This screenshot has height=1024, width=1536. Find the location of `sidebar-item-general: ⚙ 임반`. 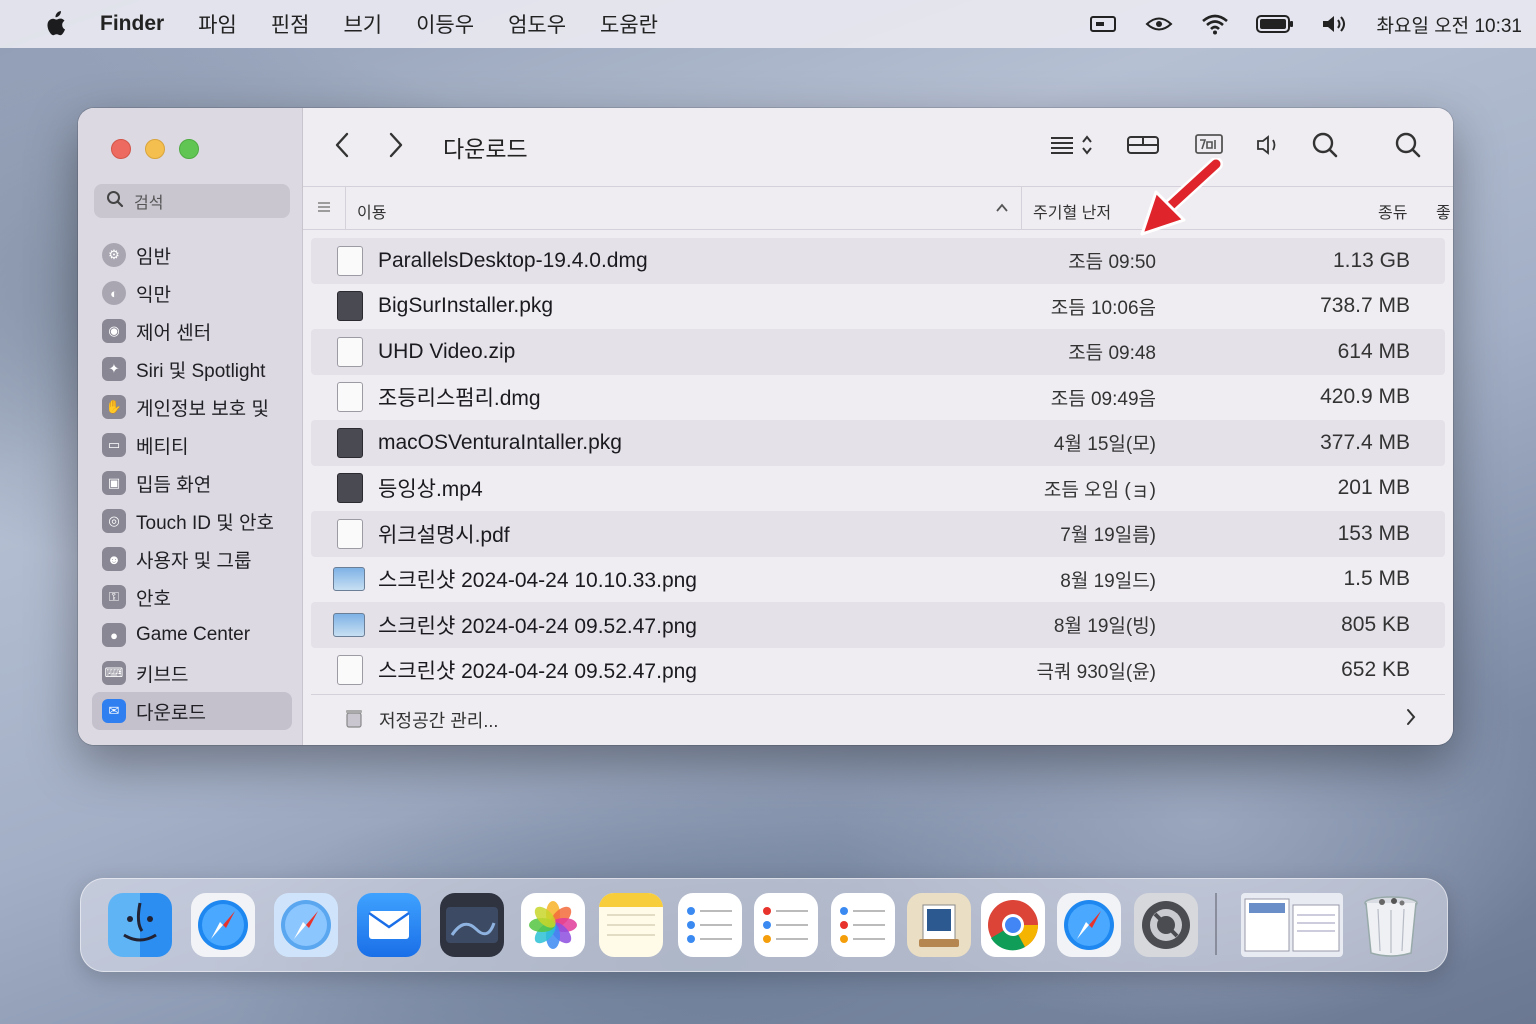

sidebar-item-general: ⚙ 임반 is located at coordinates (192, 255).